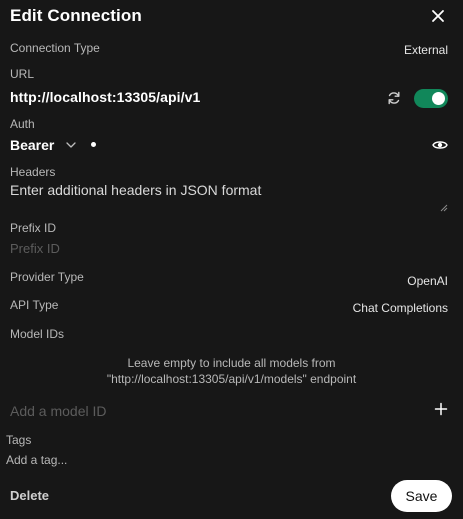  I want to click on api-type-select: Chat Completions, so click(400, 308).